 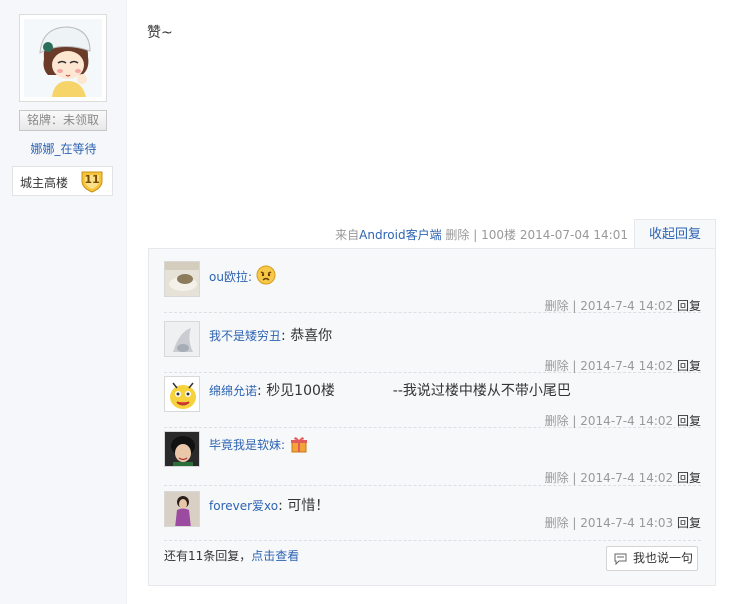 I want to click on reply-username: 绵绵允诺, so click(x=233, y=391).